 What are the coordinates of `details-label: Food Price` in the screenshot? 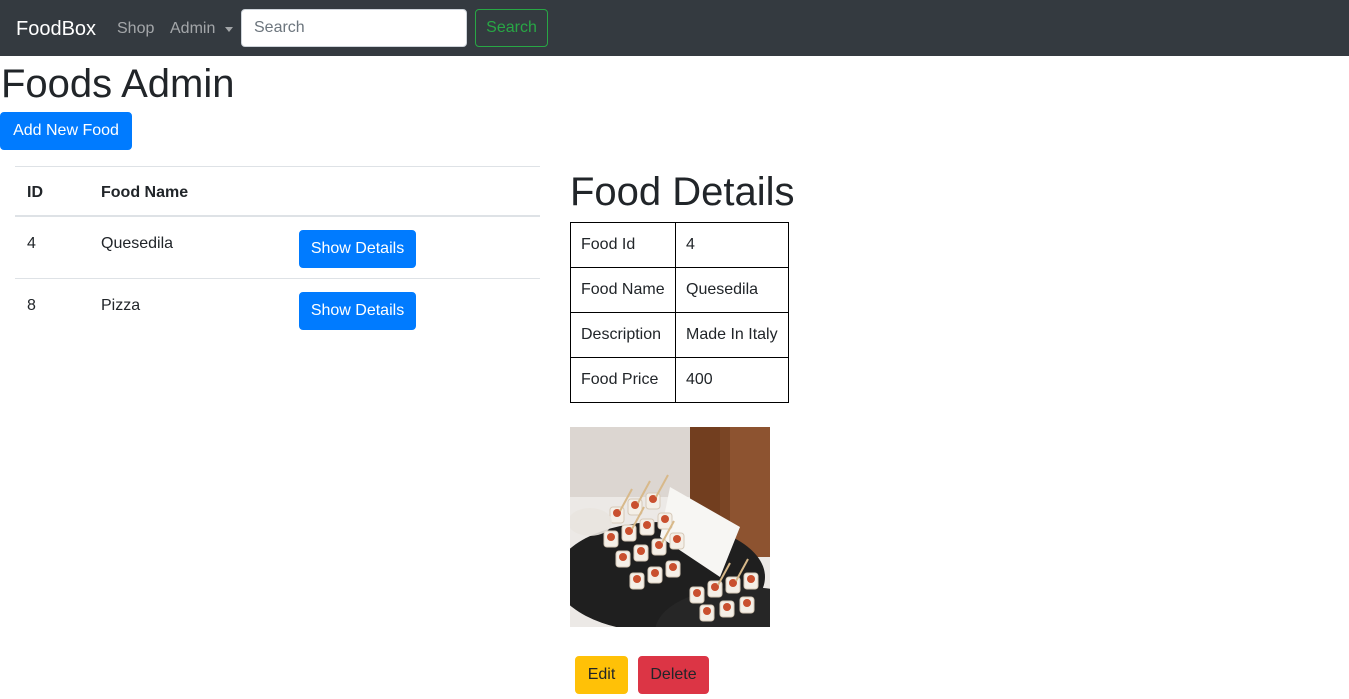 It's located at (623, 380).